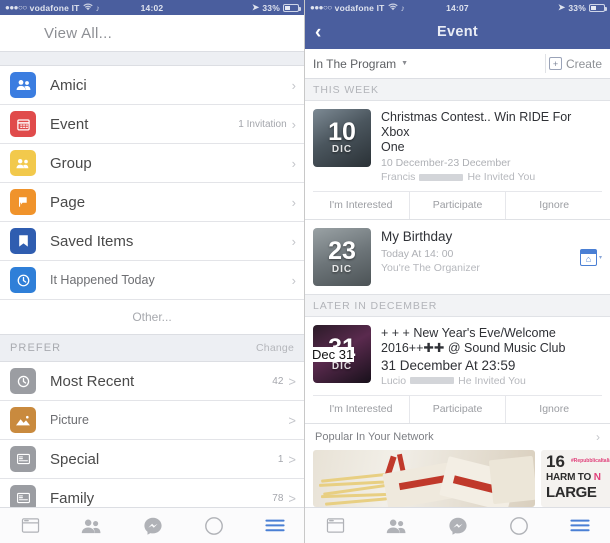  I want to click on event-title-line1: Christmas Contest.. Win RIDE For Xbox, so click(476, 124).